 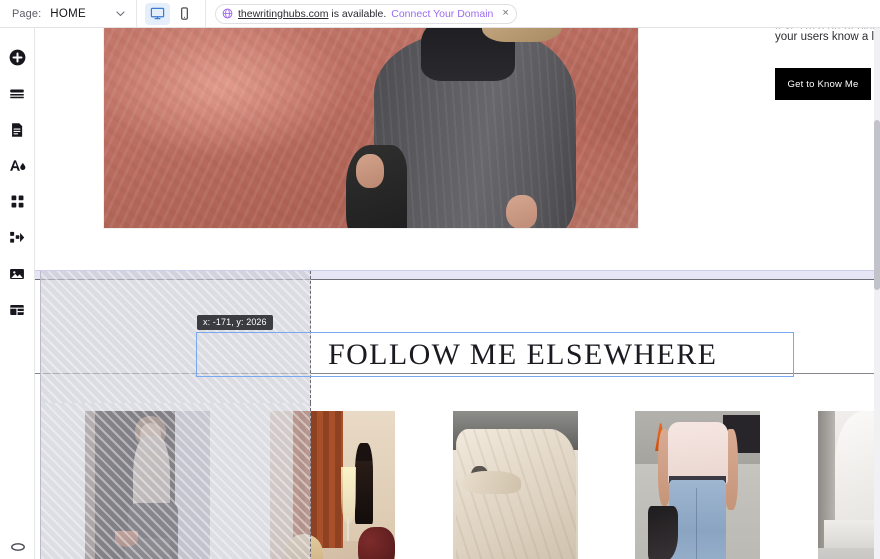 What do you see at coordinates (184, 14) in the screenshot?
I see `mobile-phone-icon` at bounding box center [184, 14].